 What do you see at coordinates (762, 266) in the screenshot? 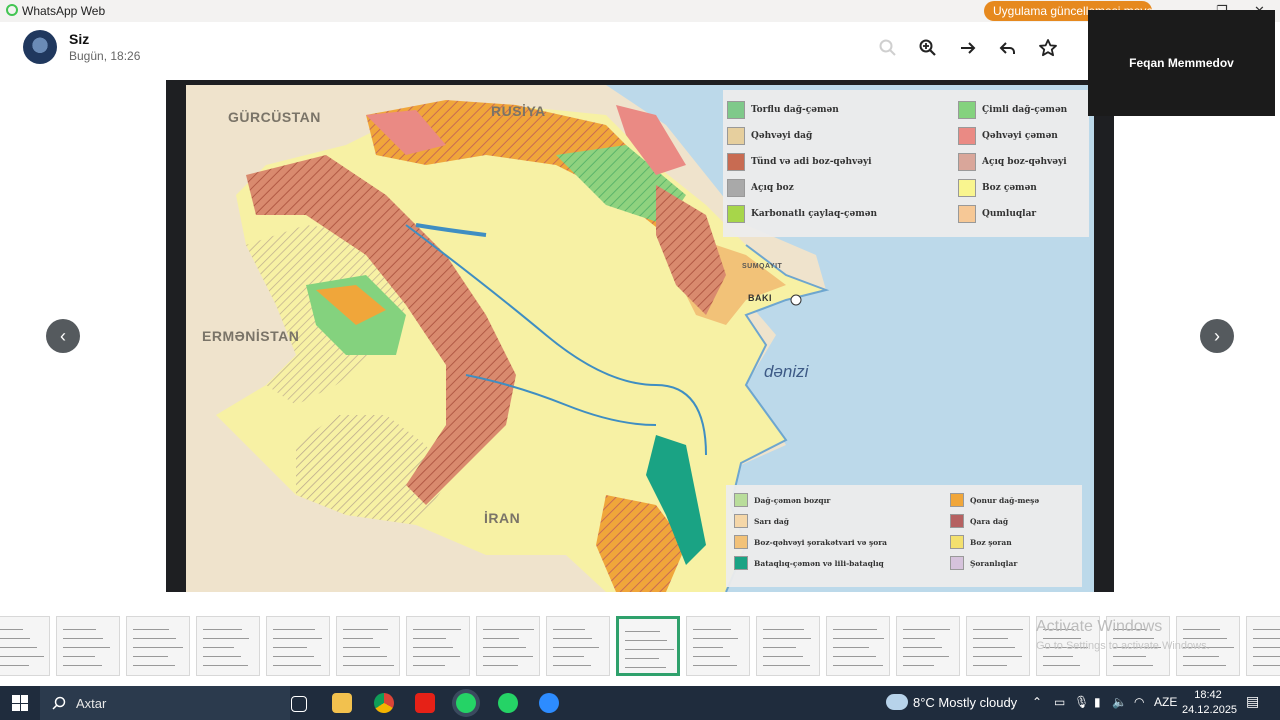
I see `city-label: SUMQAYIT` at bounding box center [762, 266].